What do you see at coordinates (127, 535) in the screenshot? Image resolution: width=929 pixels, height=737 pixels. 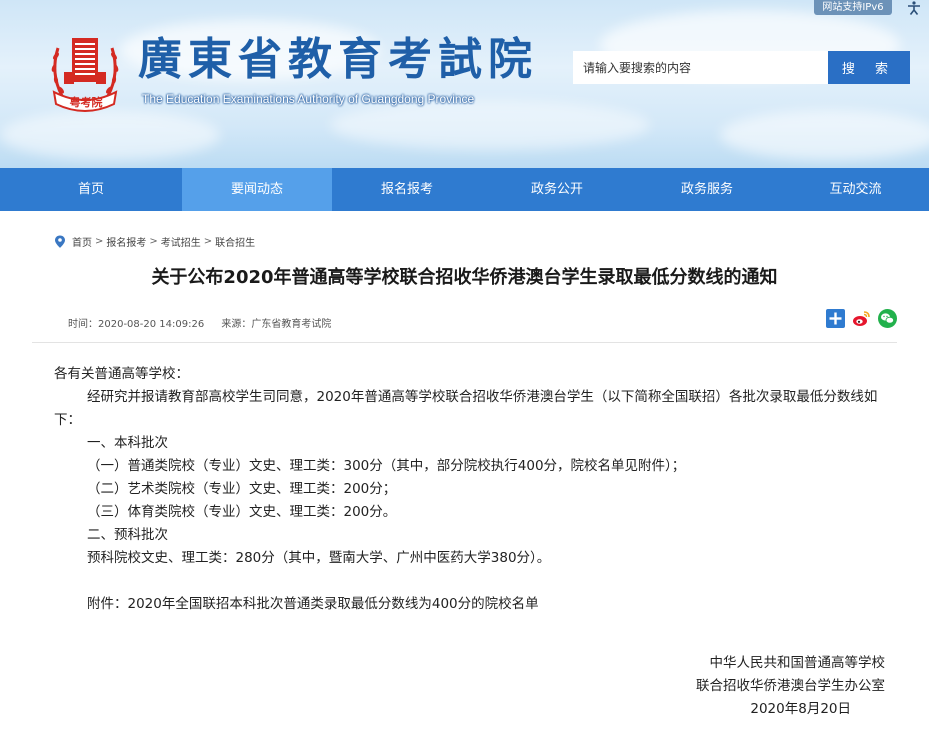 I see `section-heading: 二、预科批次` at bounding box center [127, 535].